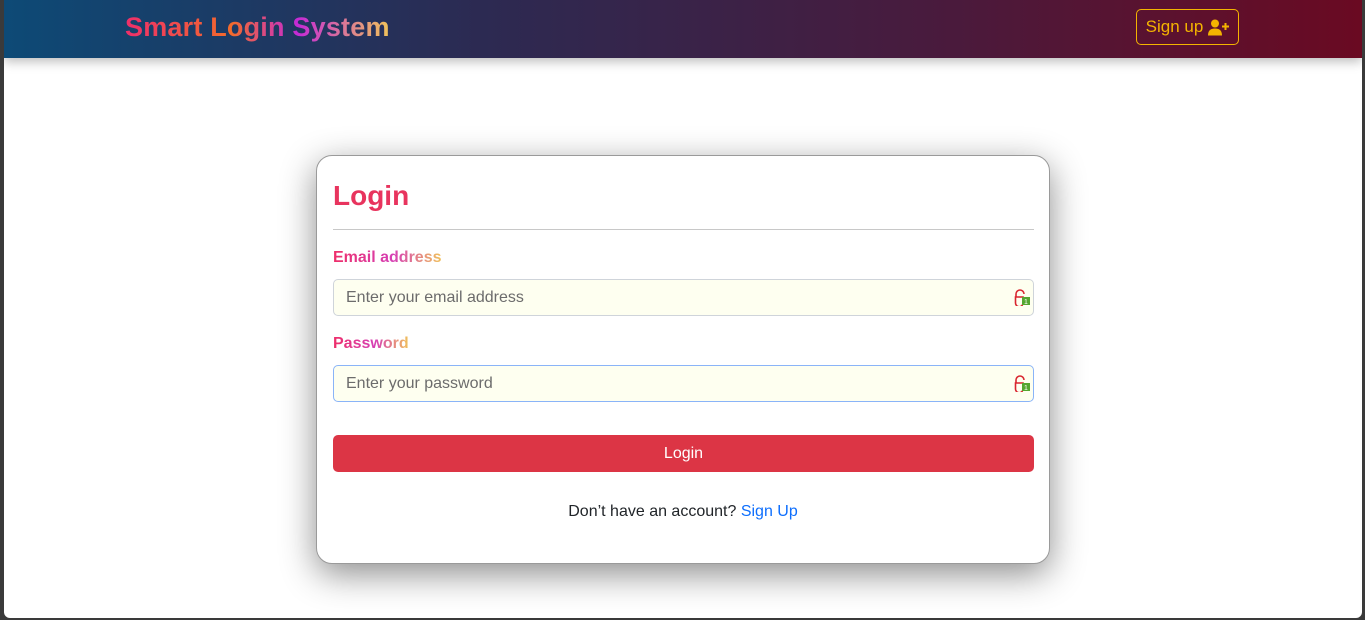 The width and height of the screenshot is (1365, 620). Describe the element at coordinates (387, 257) in the screenshot. I see `email-label: Email address` at that location.